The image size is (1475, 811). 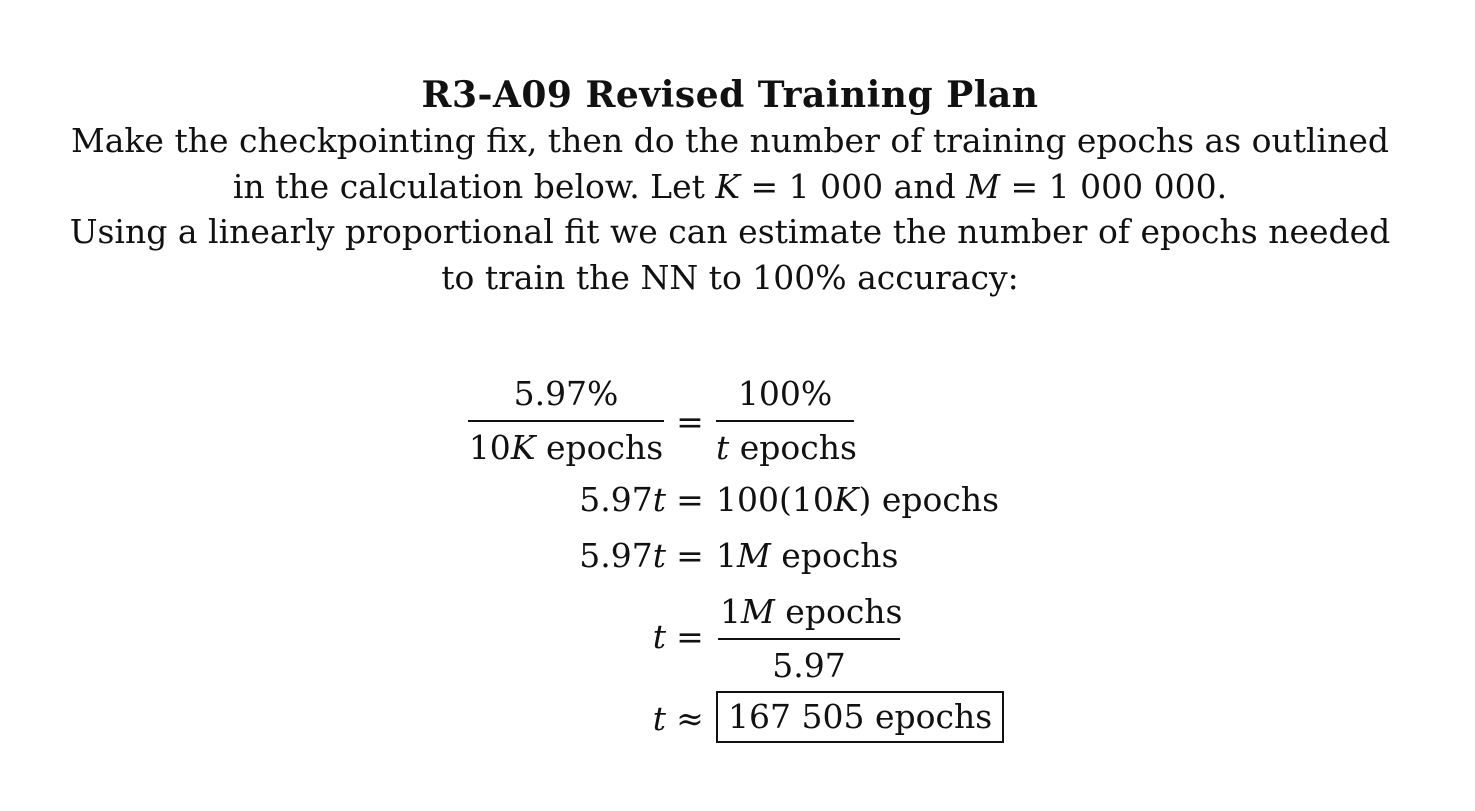 What do you see at coordinates (622, 555) in the screenshot?
I see `eq3-lhs: 5.97t` at bounding box center [622, 555].